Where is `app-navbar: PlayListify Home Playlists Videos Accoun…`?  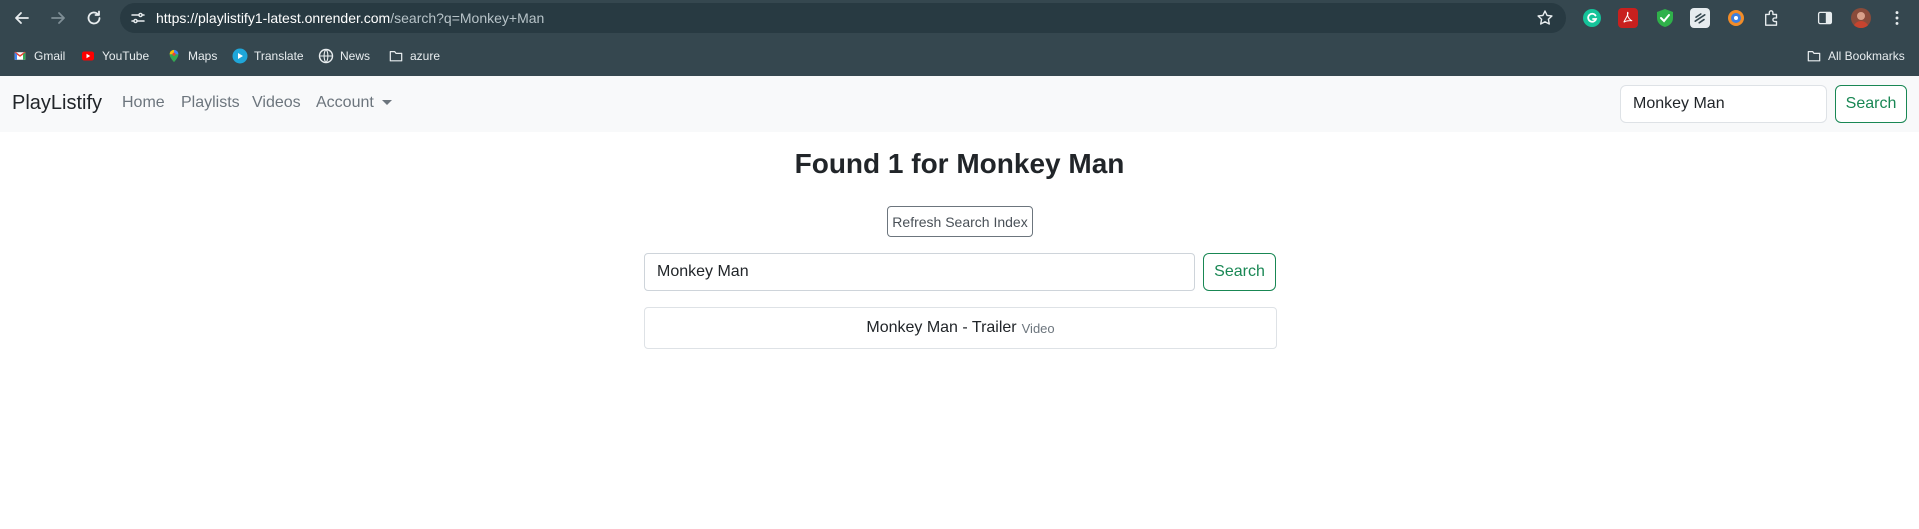
app-navbar: PlayListify Home Playlists Videos Accoun… is located at coordinates (959, 104).